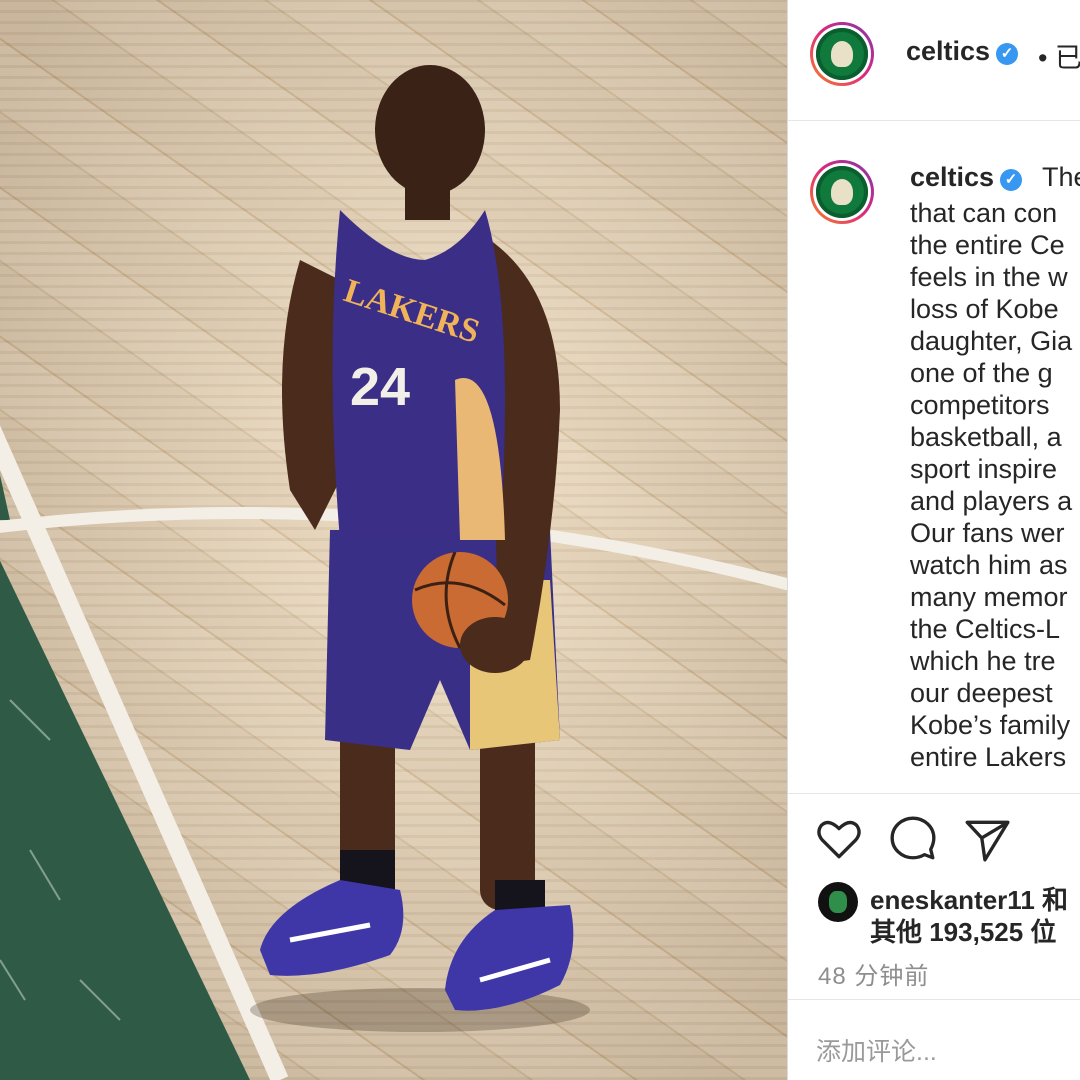 The height and width of the screenshot is (1080, 1080). What do you see at coordinates (985, 629) in the screenshot?
I see `caption-line: the Celtics-L` at bounding box center [985, 629].